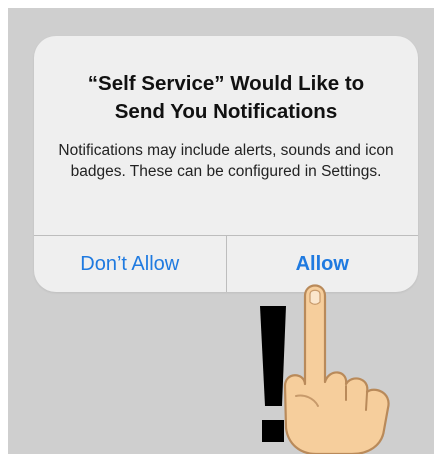  I want to click on annotation-overlay, so click(325, 369).